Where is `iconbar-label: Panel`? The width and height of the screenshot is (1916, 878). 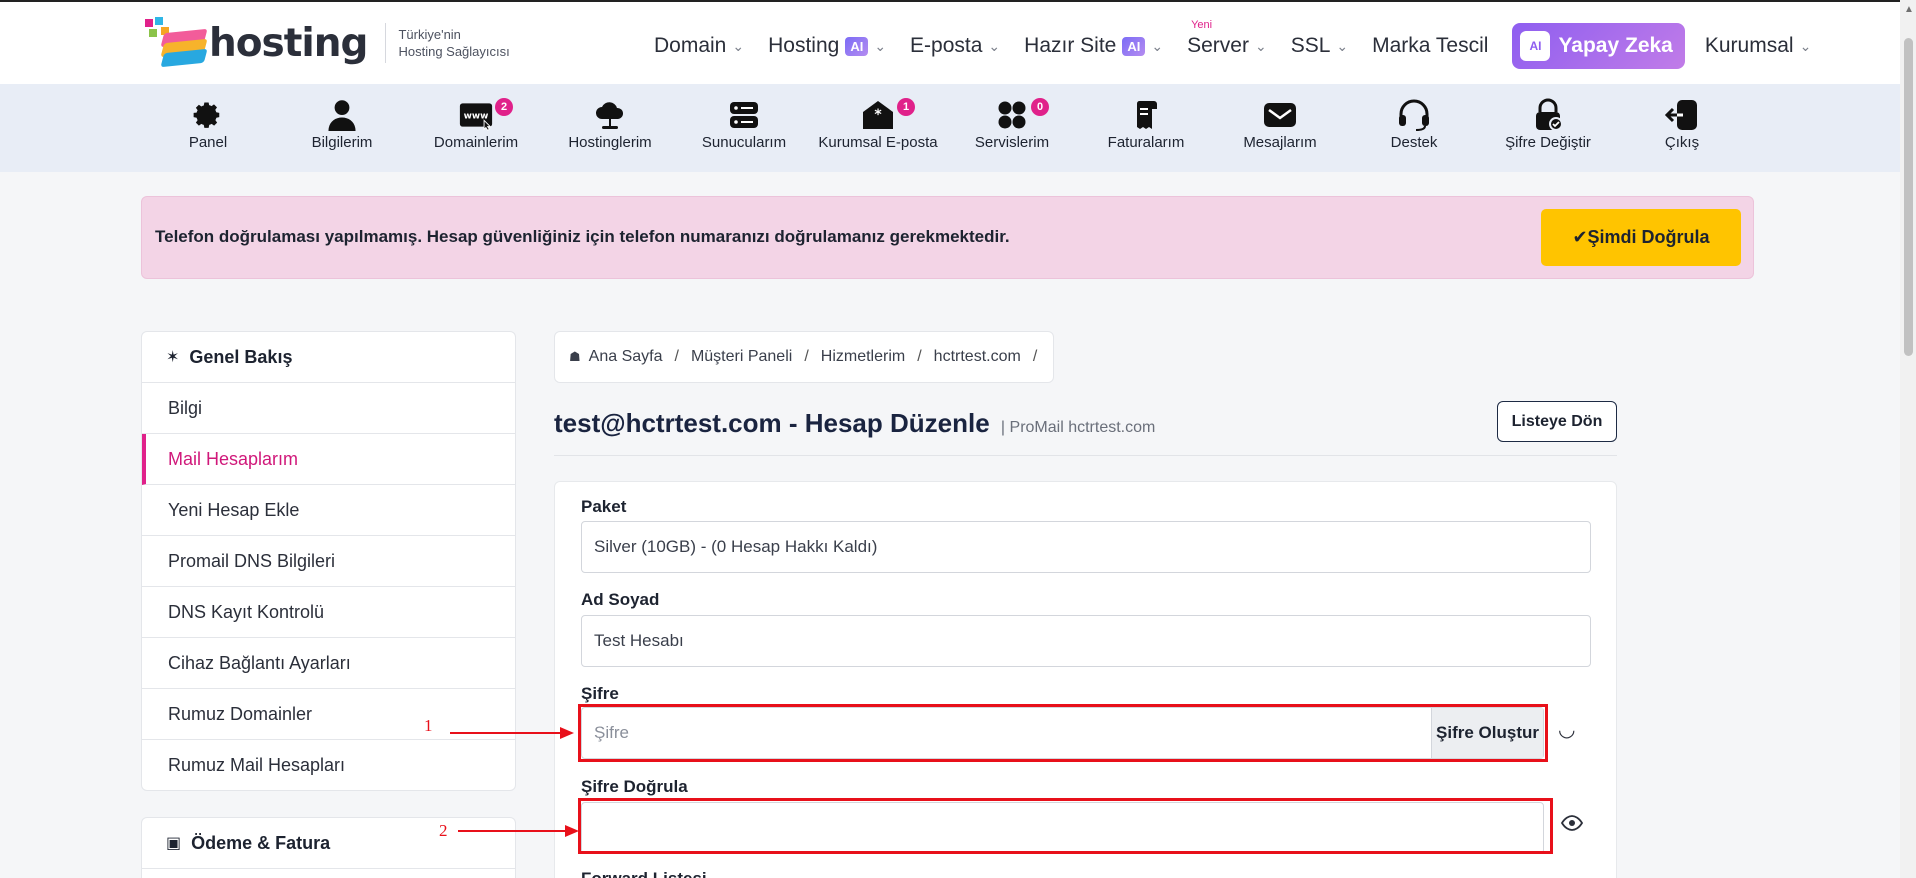 iconbar-label: Panel is located at coordinates (208, 142).